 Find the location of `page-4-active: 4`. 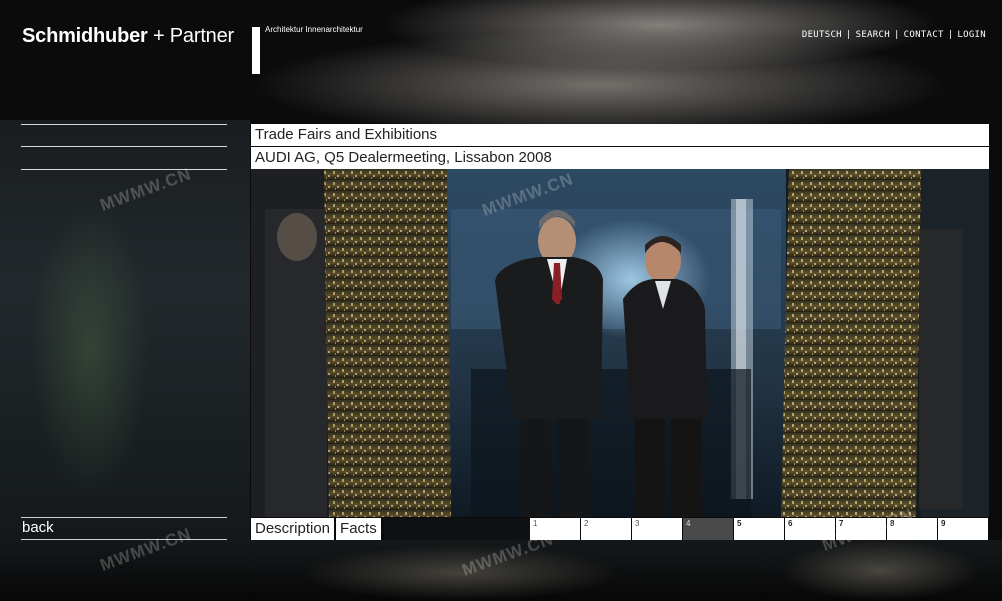

page-4-active: 4 is located at coordinates (708, 529).